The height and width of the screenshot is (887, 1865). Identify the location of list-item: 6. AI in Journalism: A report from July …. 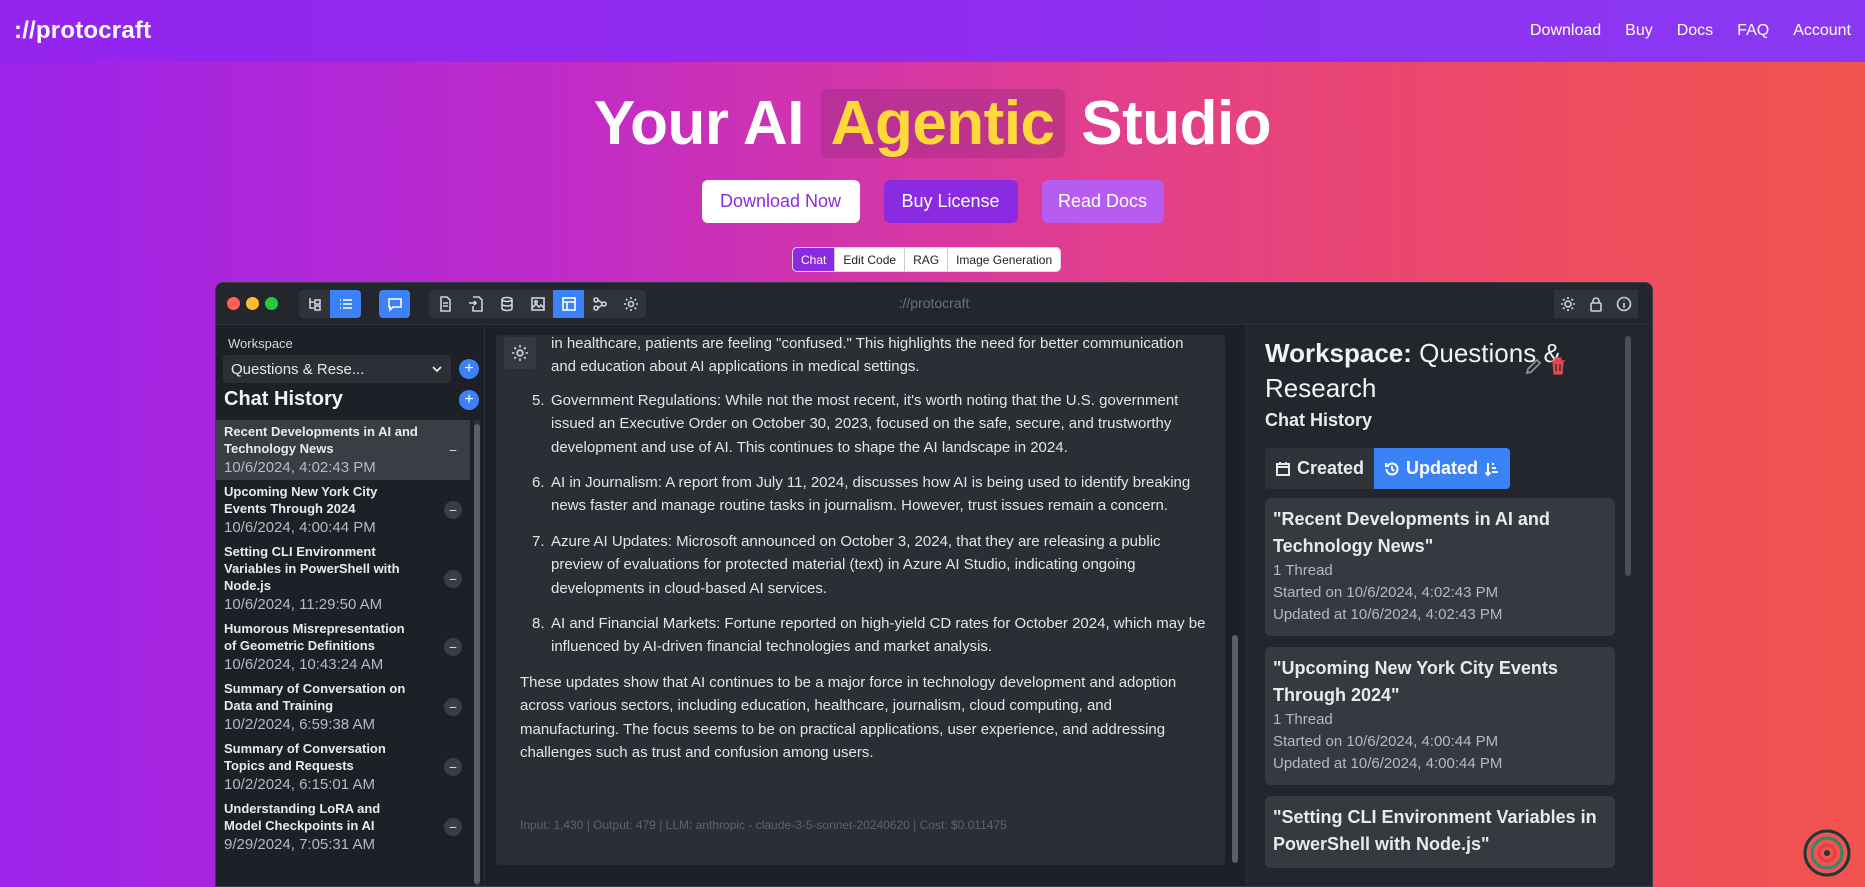
(865, 494).